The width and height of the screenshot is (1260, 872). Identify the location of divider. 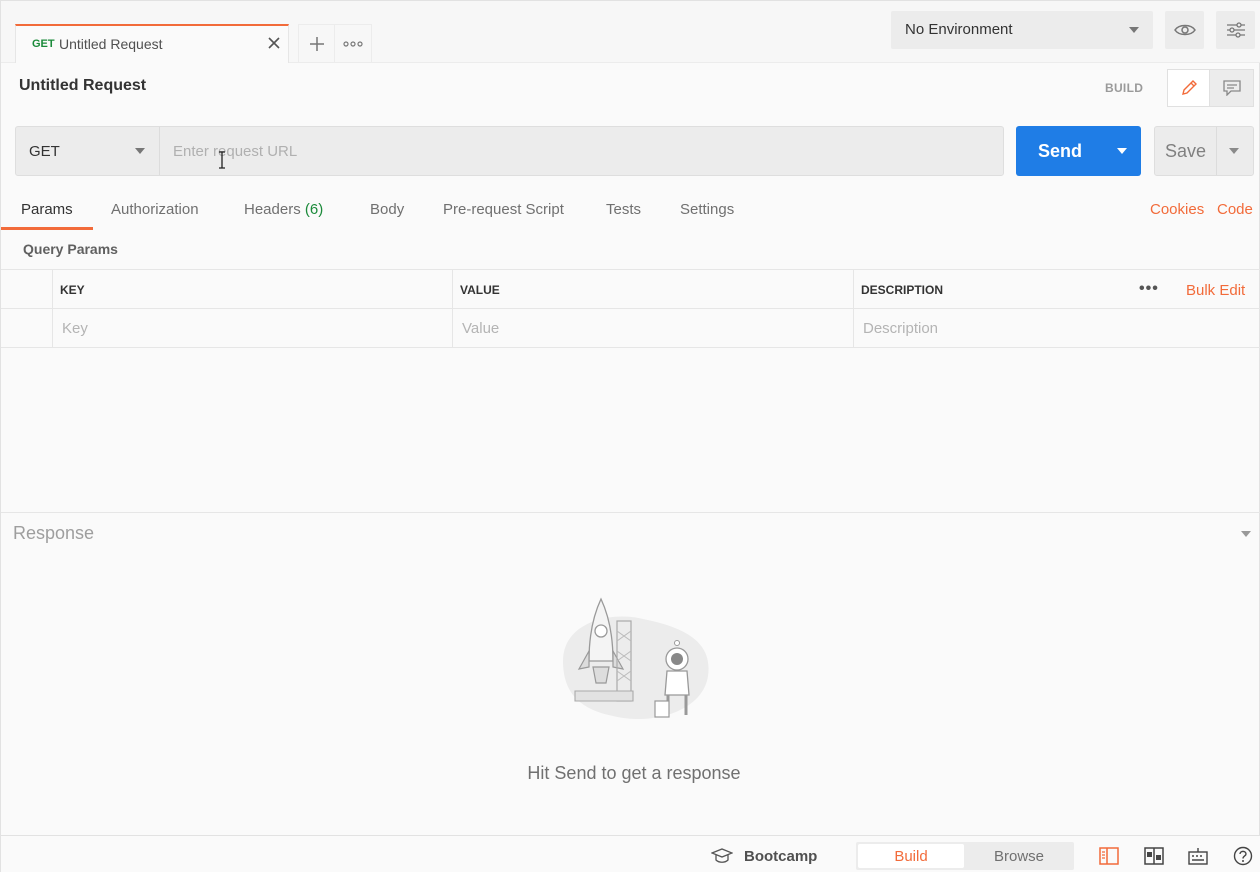
(1216, 151).